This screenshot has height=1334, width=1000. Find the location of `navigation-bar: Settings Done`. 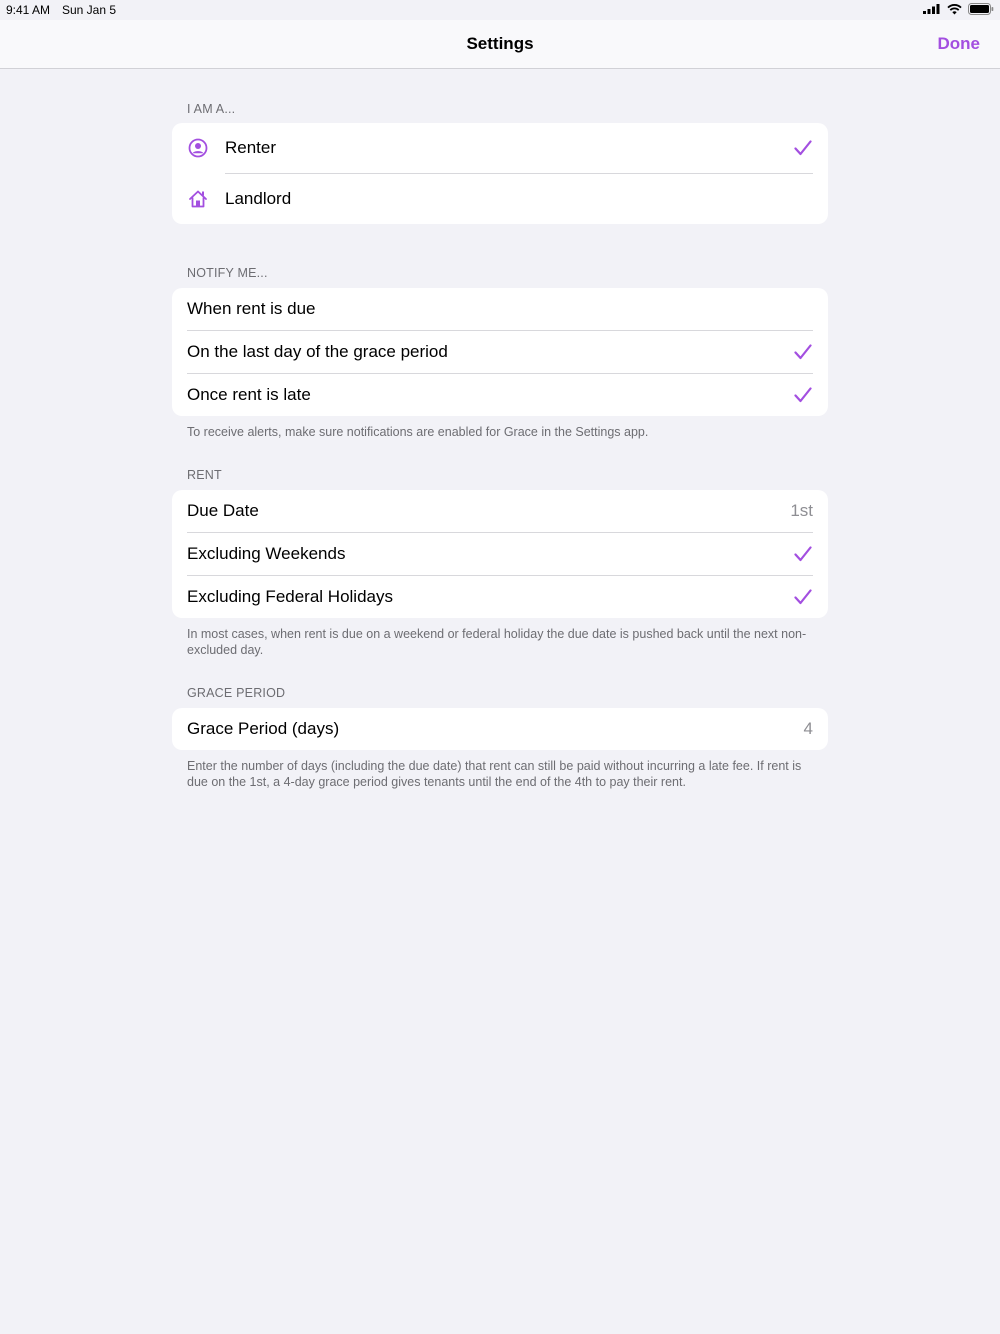

navigation-bar: Settings Done is located at coordinates (500, 44).